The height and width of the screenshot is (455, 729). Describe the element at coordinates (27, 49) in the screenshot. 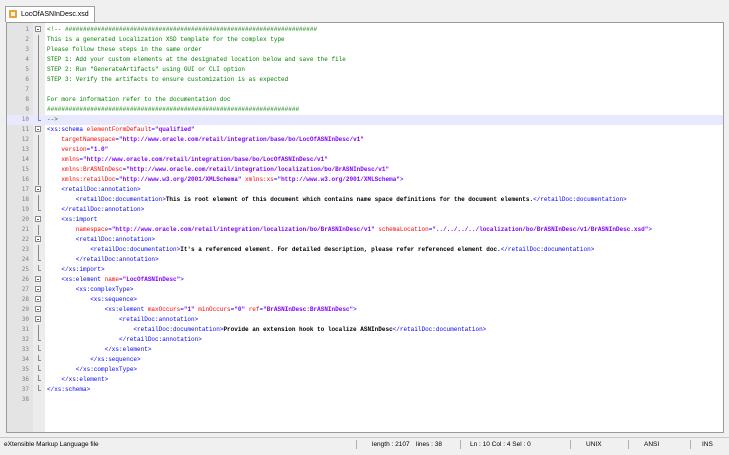

I see `line-number: 3` at that location.